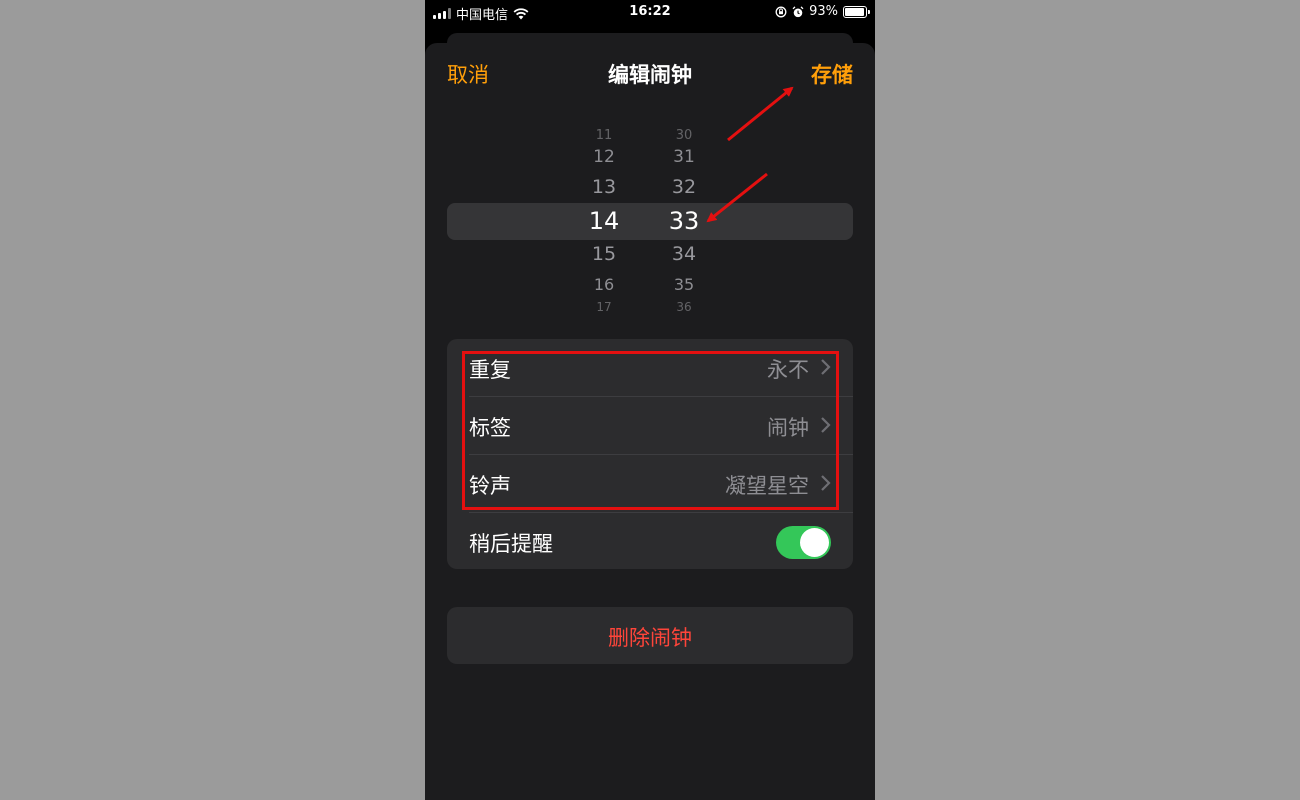 The width and height of the screenshot is (1300, 800). What do you see at coordinates (684, 187) in the screenshot?
I see `minute-option: 32` at bounding box center [684, 187].